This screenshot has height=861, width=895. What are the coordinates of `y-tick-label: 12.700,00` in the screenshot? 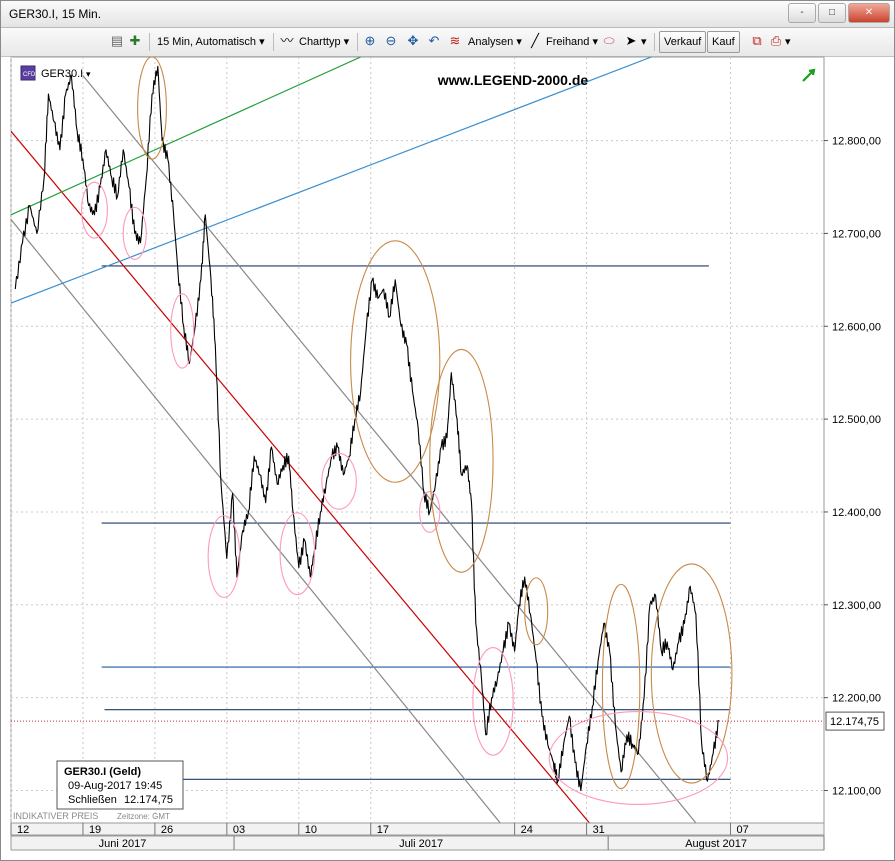 It's located at (856, 234).